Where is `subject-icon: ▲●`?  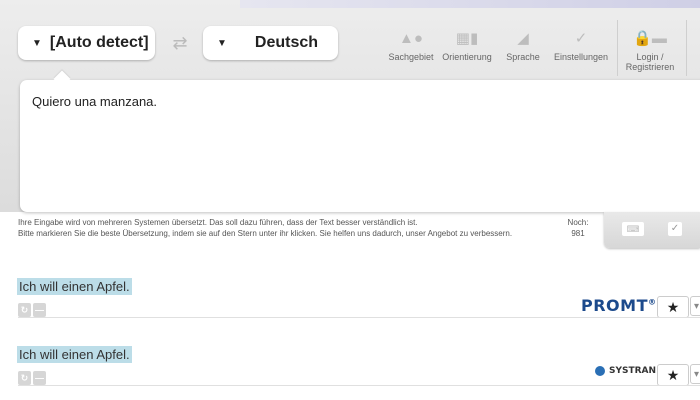
subject-icon: ▲● is located at coordinates (411, 38).